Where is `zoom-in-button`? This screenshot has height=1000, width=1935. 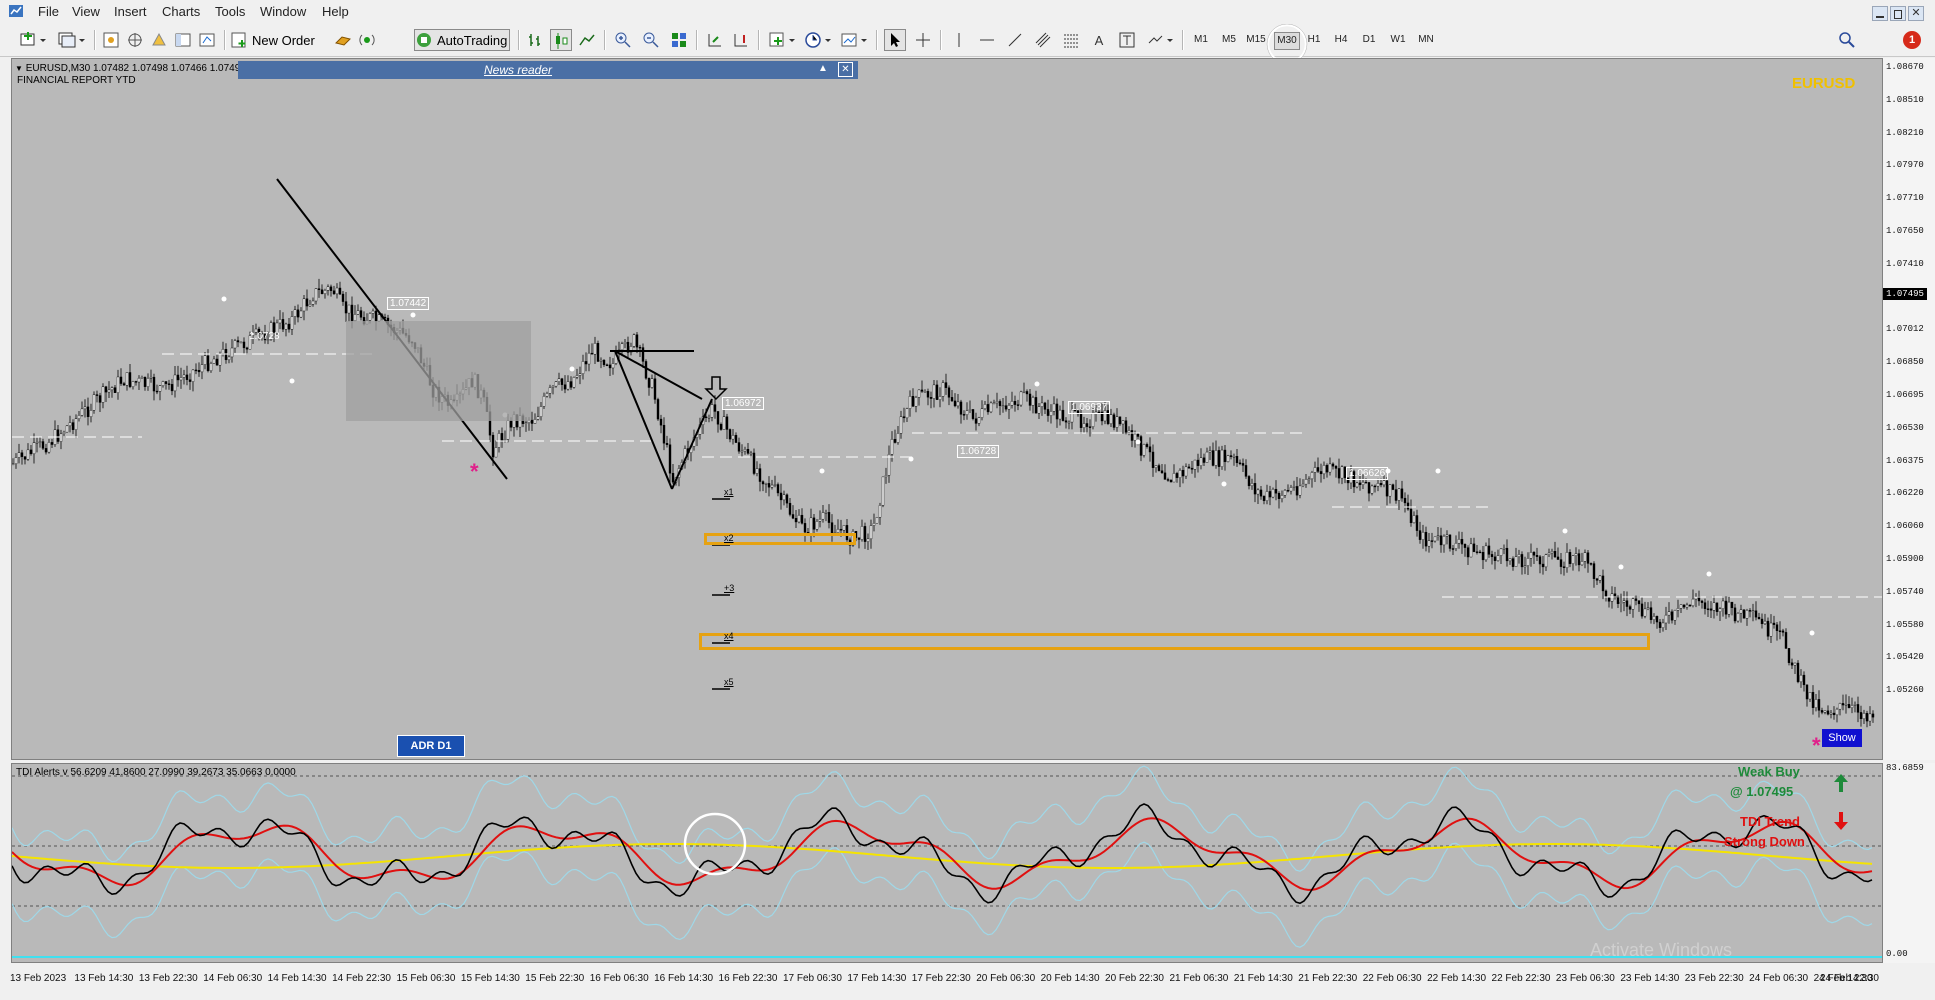 zoom-in-button is located at coordinates (623, 40).